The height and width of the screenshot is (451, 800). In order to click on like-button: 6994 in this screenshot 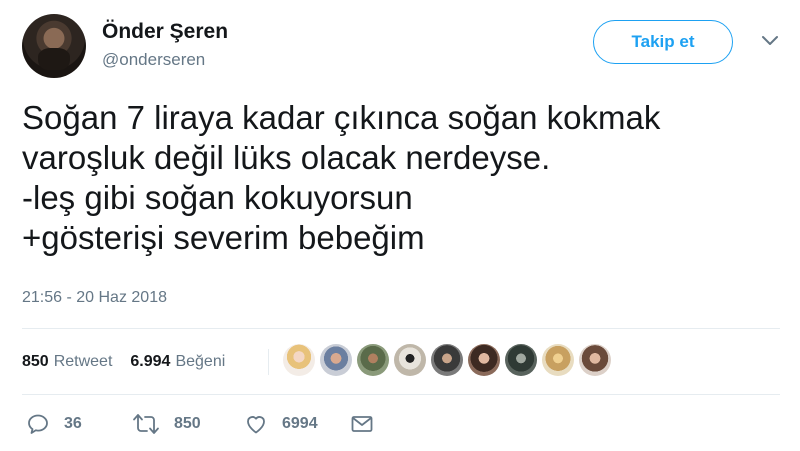, I will do `click(281, 424)`.